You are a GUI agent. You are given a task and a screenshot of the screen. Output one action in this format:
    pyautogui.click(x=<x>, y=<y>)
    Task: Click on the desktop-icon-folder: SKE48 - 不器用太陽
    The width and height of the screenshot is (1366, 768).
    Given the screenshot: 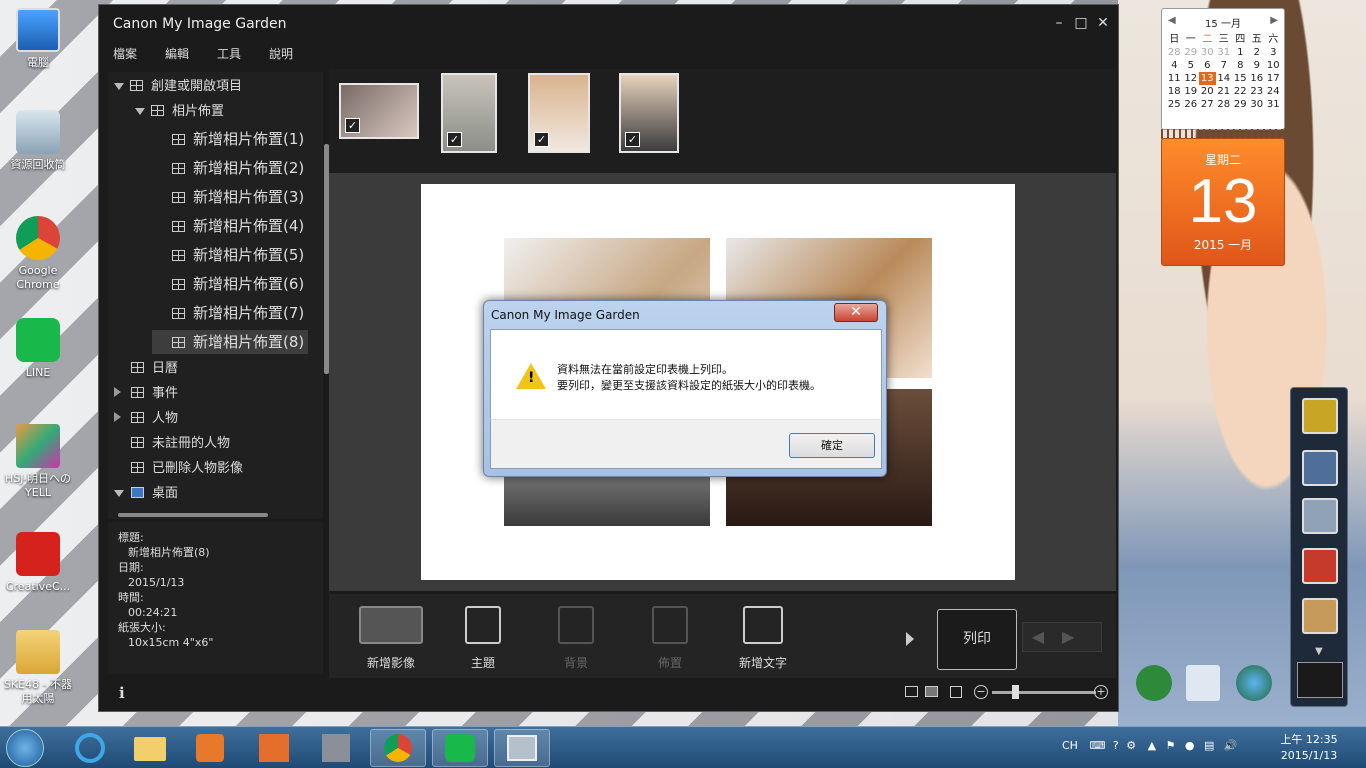 What is the action you would take?
    pyautogui.click(x=38, y=668)
    